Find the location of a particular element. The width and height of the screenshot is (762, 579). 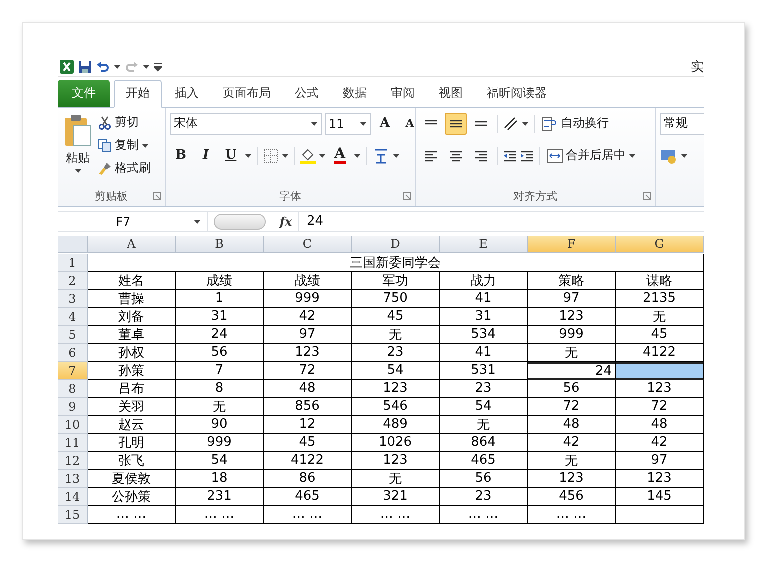

cut-button: 剪切 is located at coordinates (124, 123).